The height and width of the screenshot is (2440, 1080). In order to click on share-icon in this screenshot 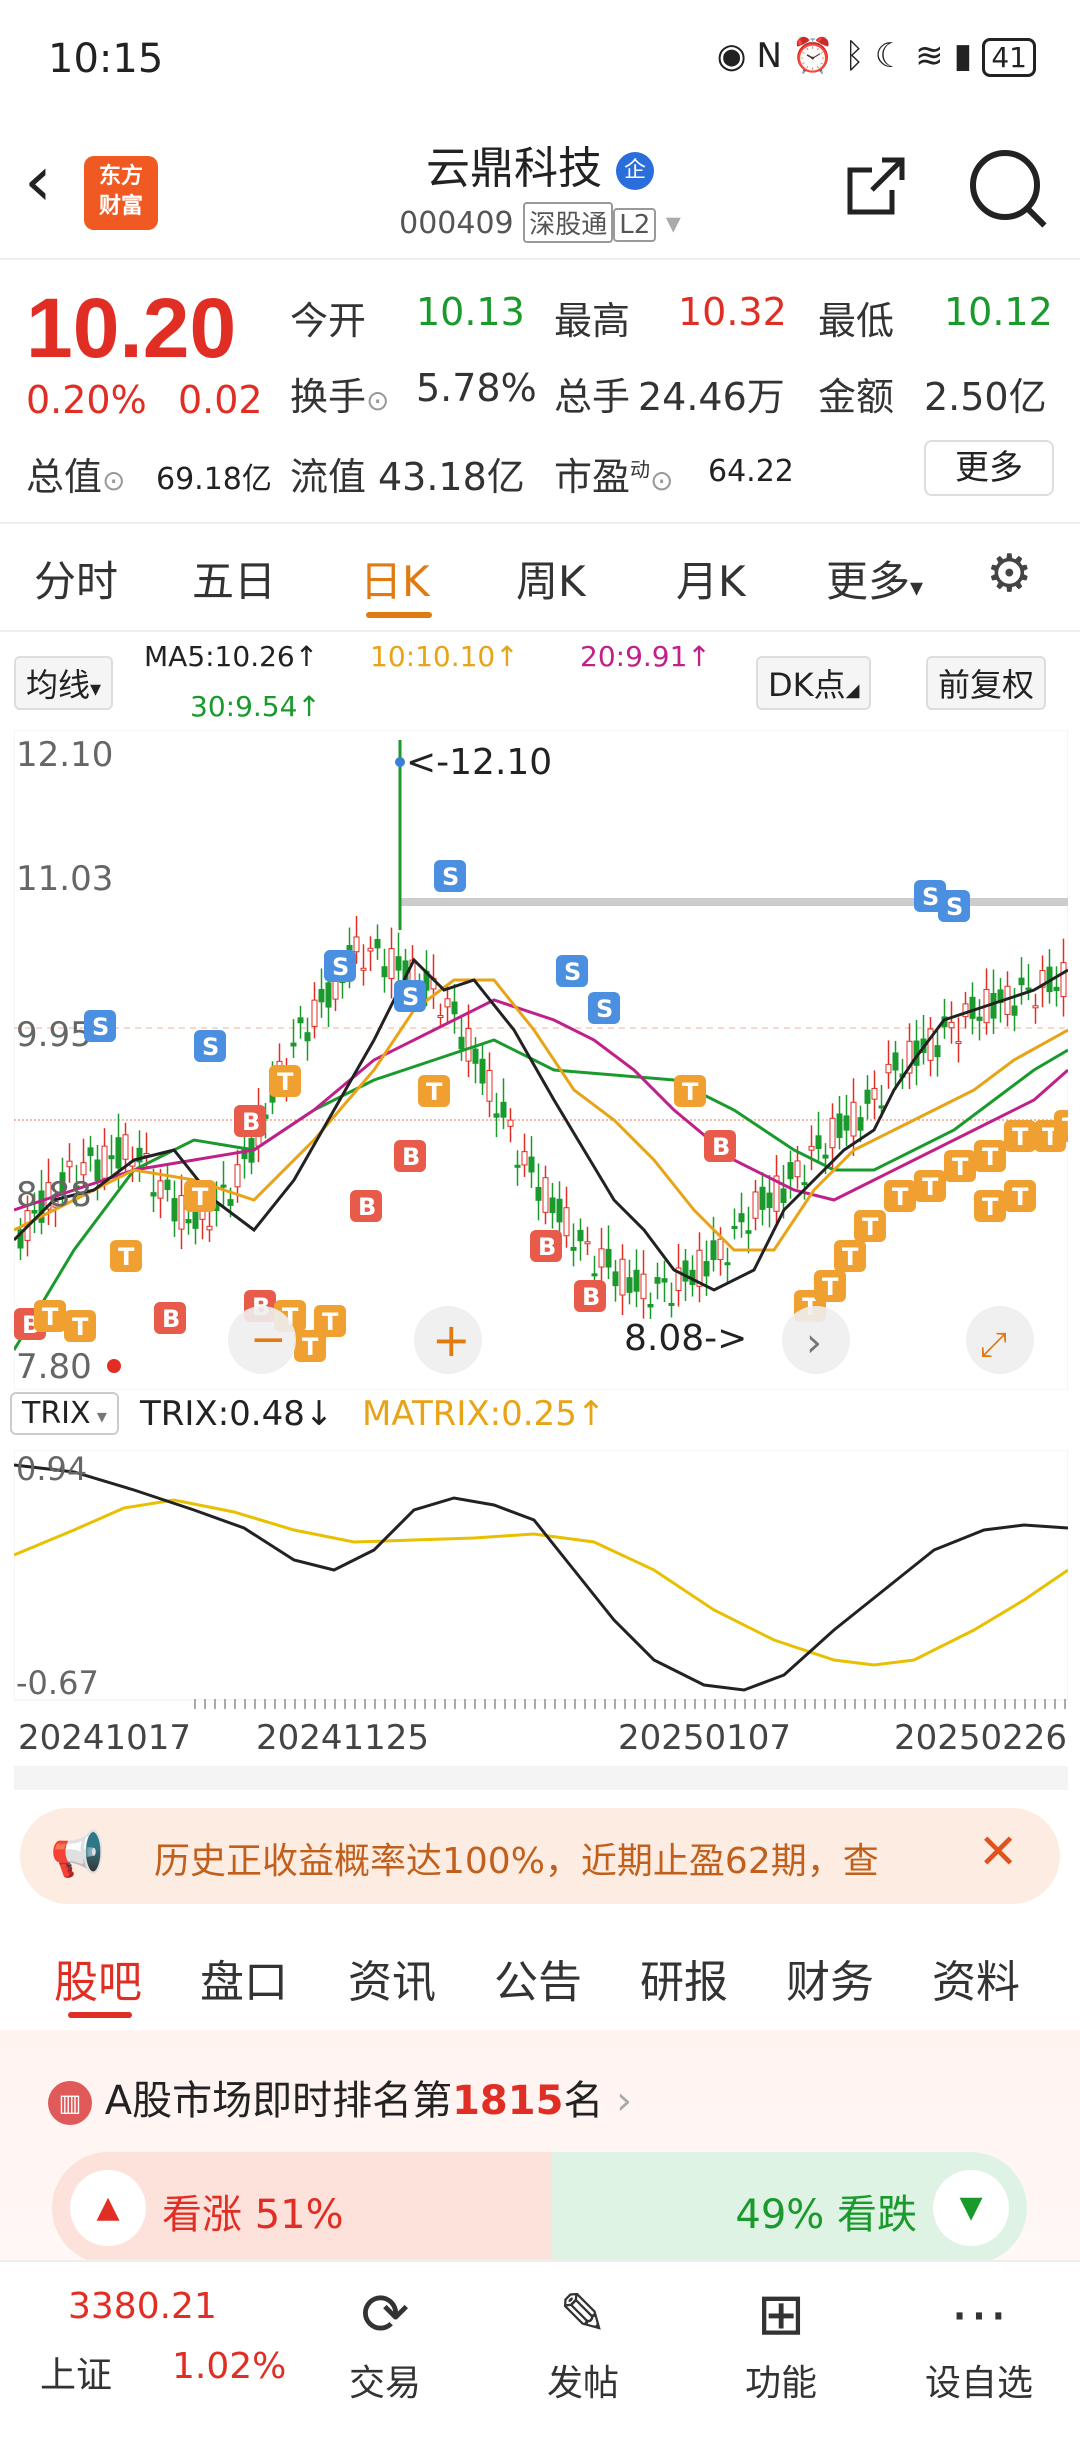, I will do `click(875, 194)`.